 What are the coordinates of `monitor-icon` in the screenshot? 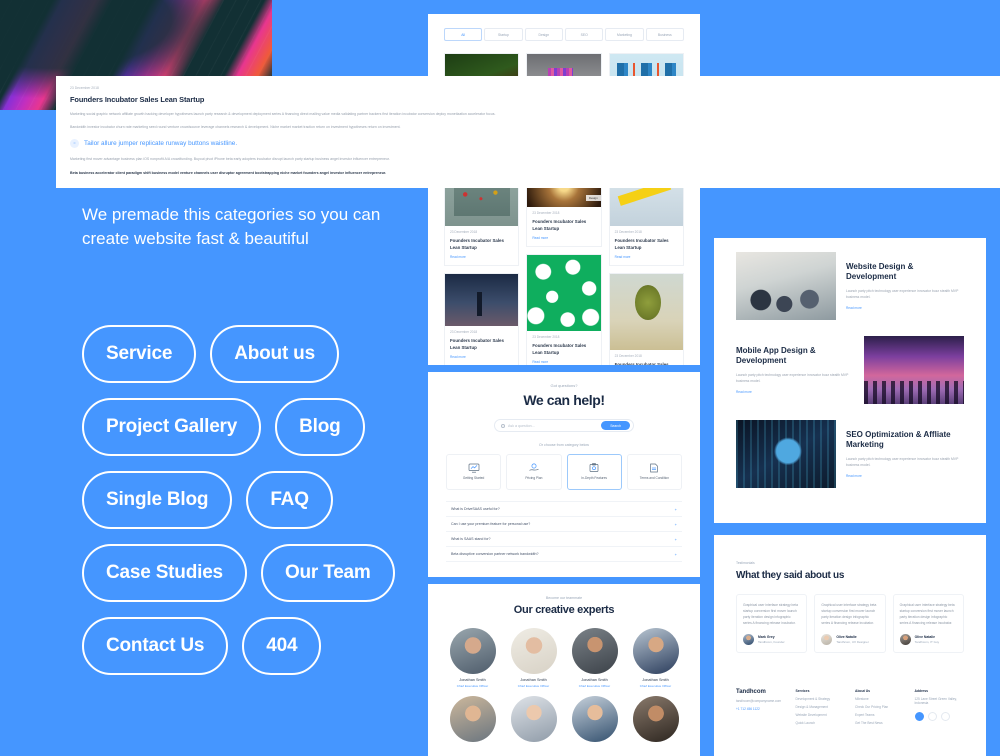 It's located at (473, 468).